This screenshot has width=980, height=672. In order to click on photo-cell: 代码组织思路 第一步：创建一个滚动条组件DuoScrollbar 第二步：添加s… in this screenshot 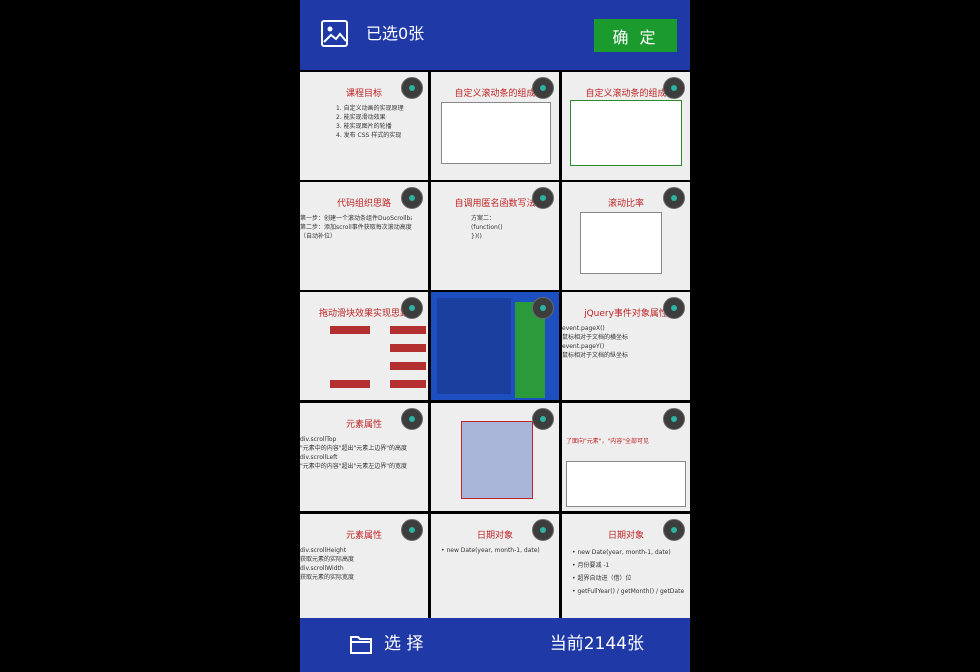, I will do `click(364, 236)`.